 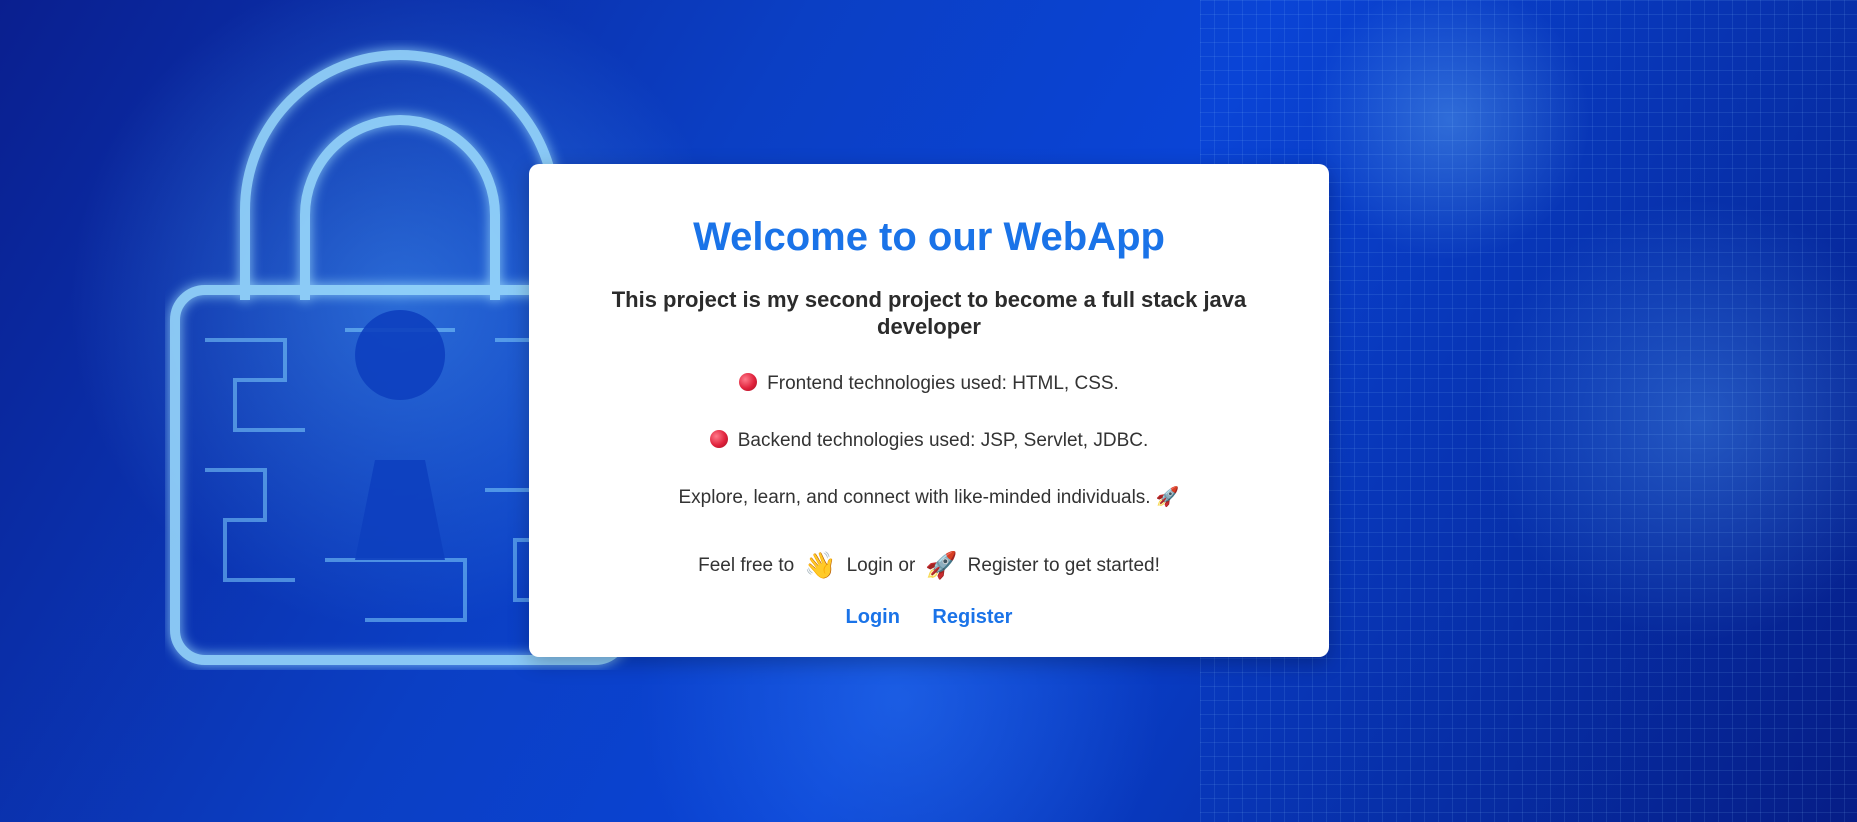 I want to click on cta-login-text: Login or, so click(x=881, y=565).